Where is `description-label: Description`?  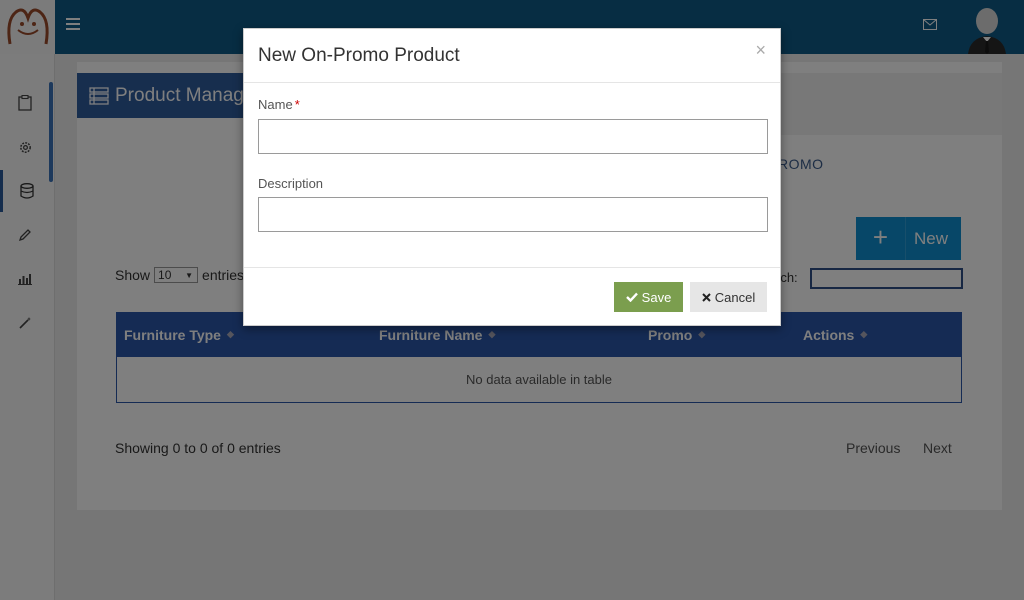 description-label: Description is located at coordinates (291, 183).